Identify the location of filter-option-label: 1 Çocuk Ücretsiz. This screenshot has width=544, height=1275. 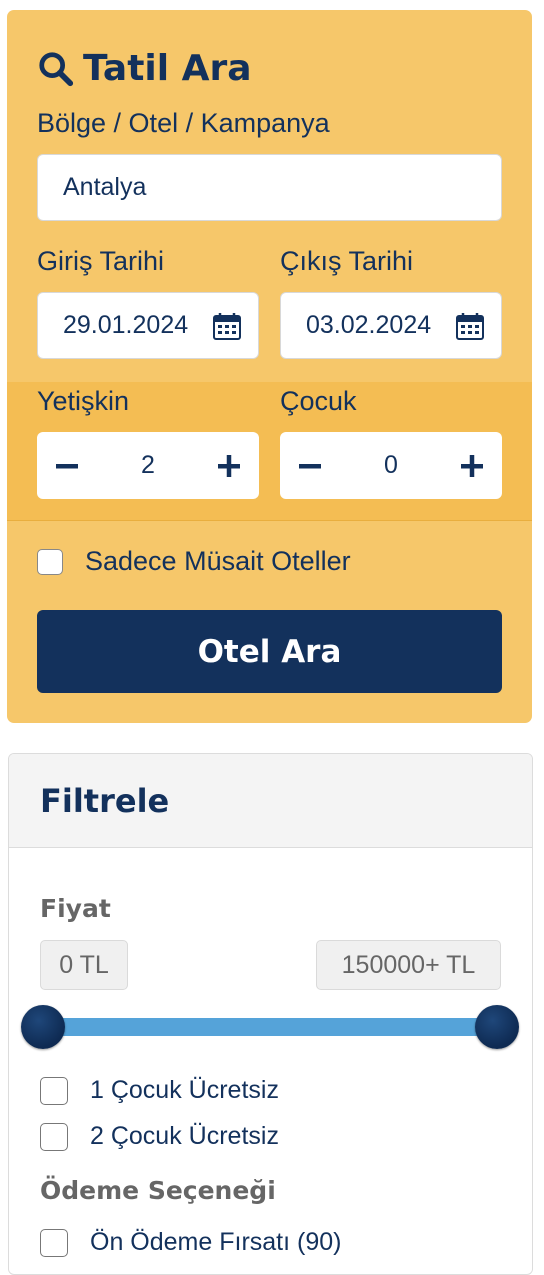
(184, 1090).